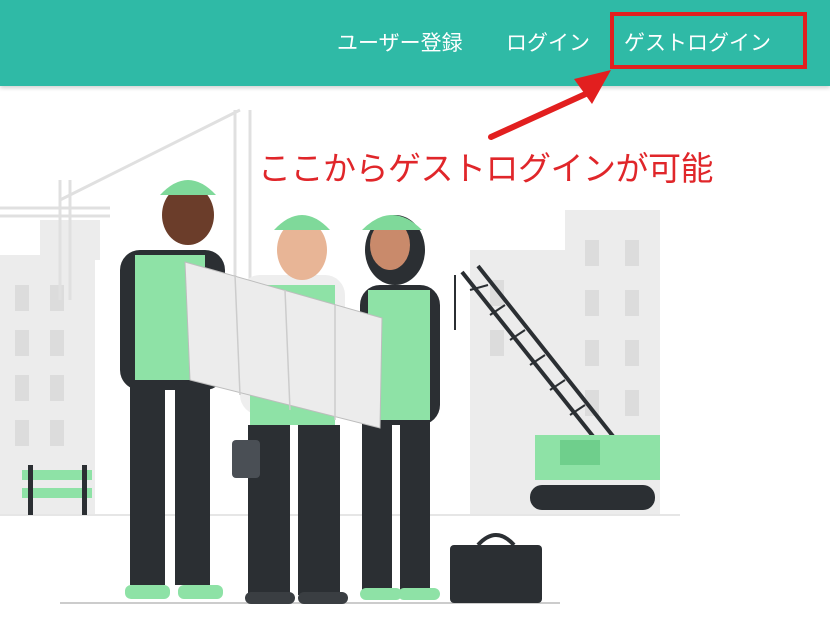 This screenshot has height=633, width=830. What do you see at coordinates (400, 43) in the screenshot?
I see `nav-register-link: ユーザー登録` at bounding box center [400, 43].